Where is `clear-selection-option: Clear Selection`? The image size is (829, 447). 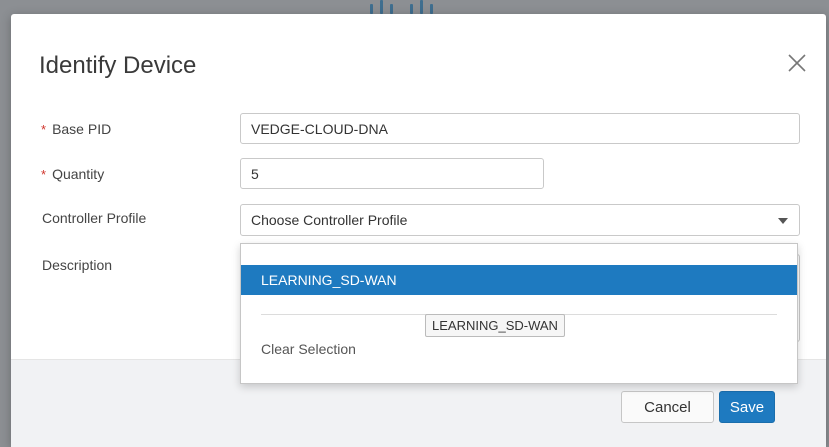
clear-selection-option: Clear Selection is located at coordinates (308, 349).